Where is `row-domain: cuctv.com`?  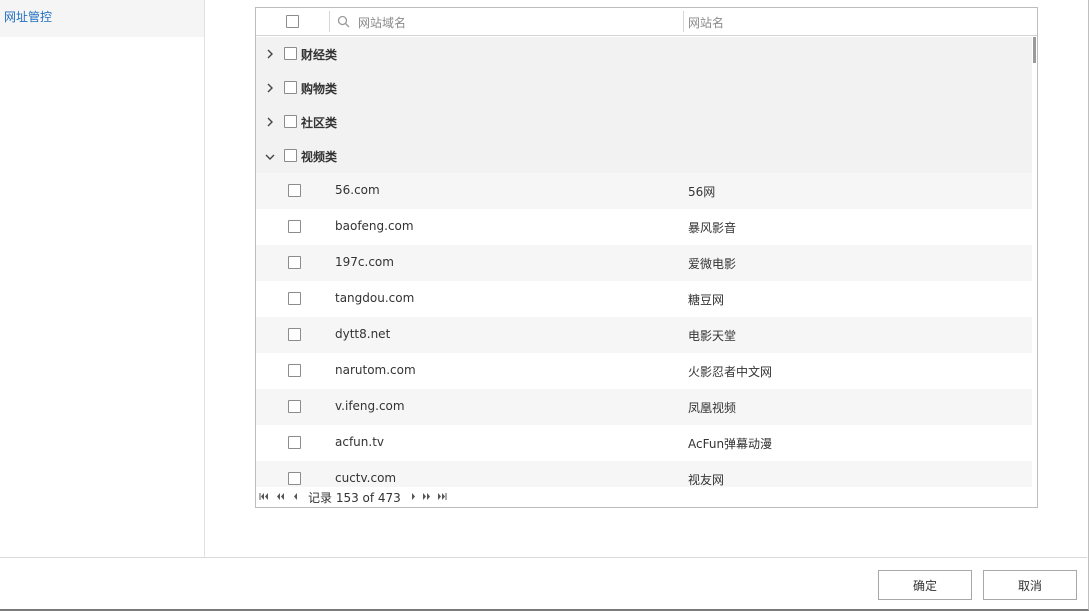 row-domain: cuctv.com is located at coordinates (366, 478).